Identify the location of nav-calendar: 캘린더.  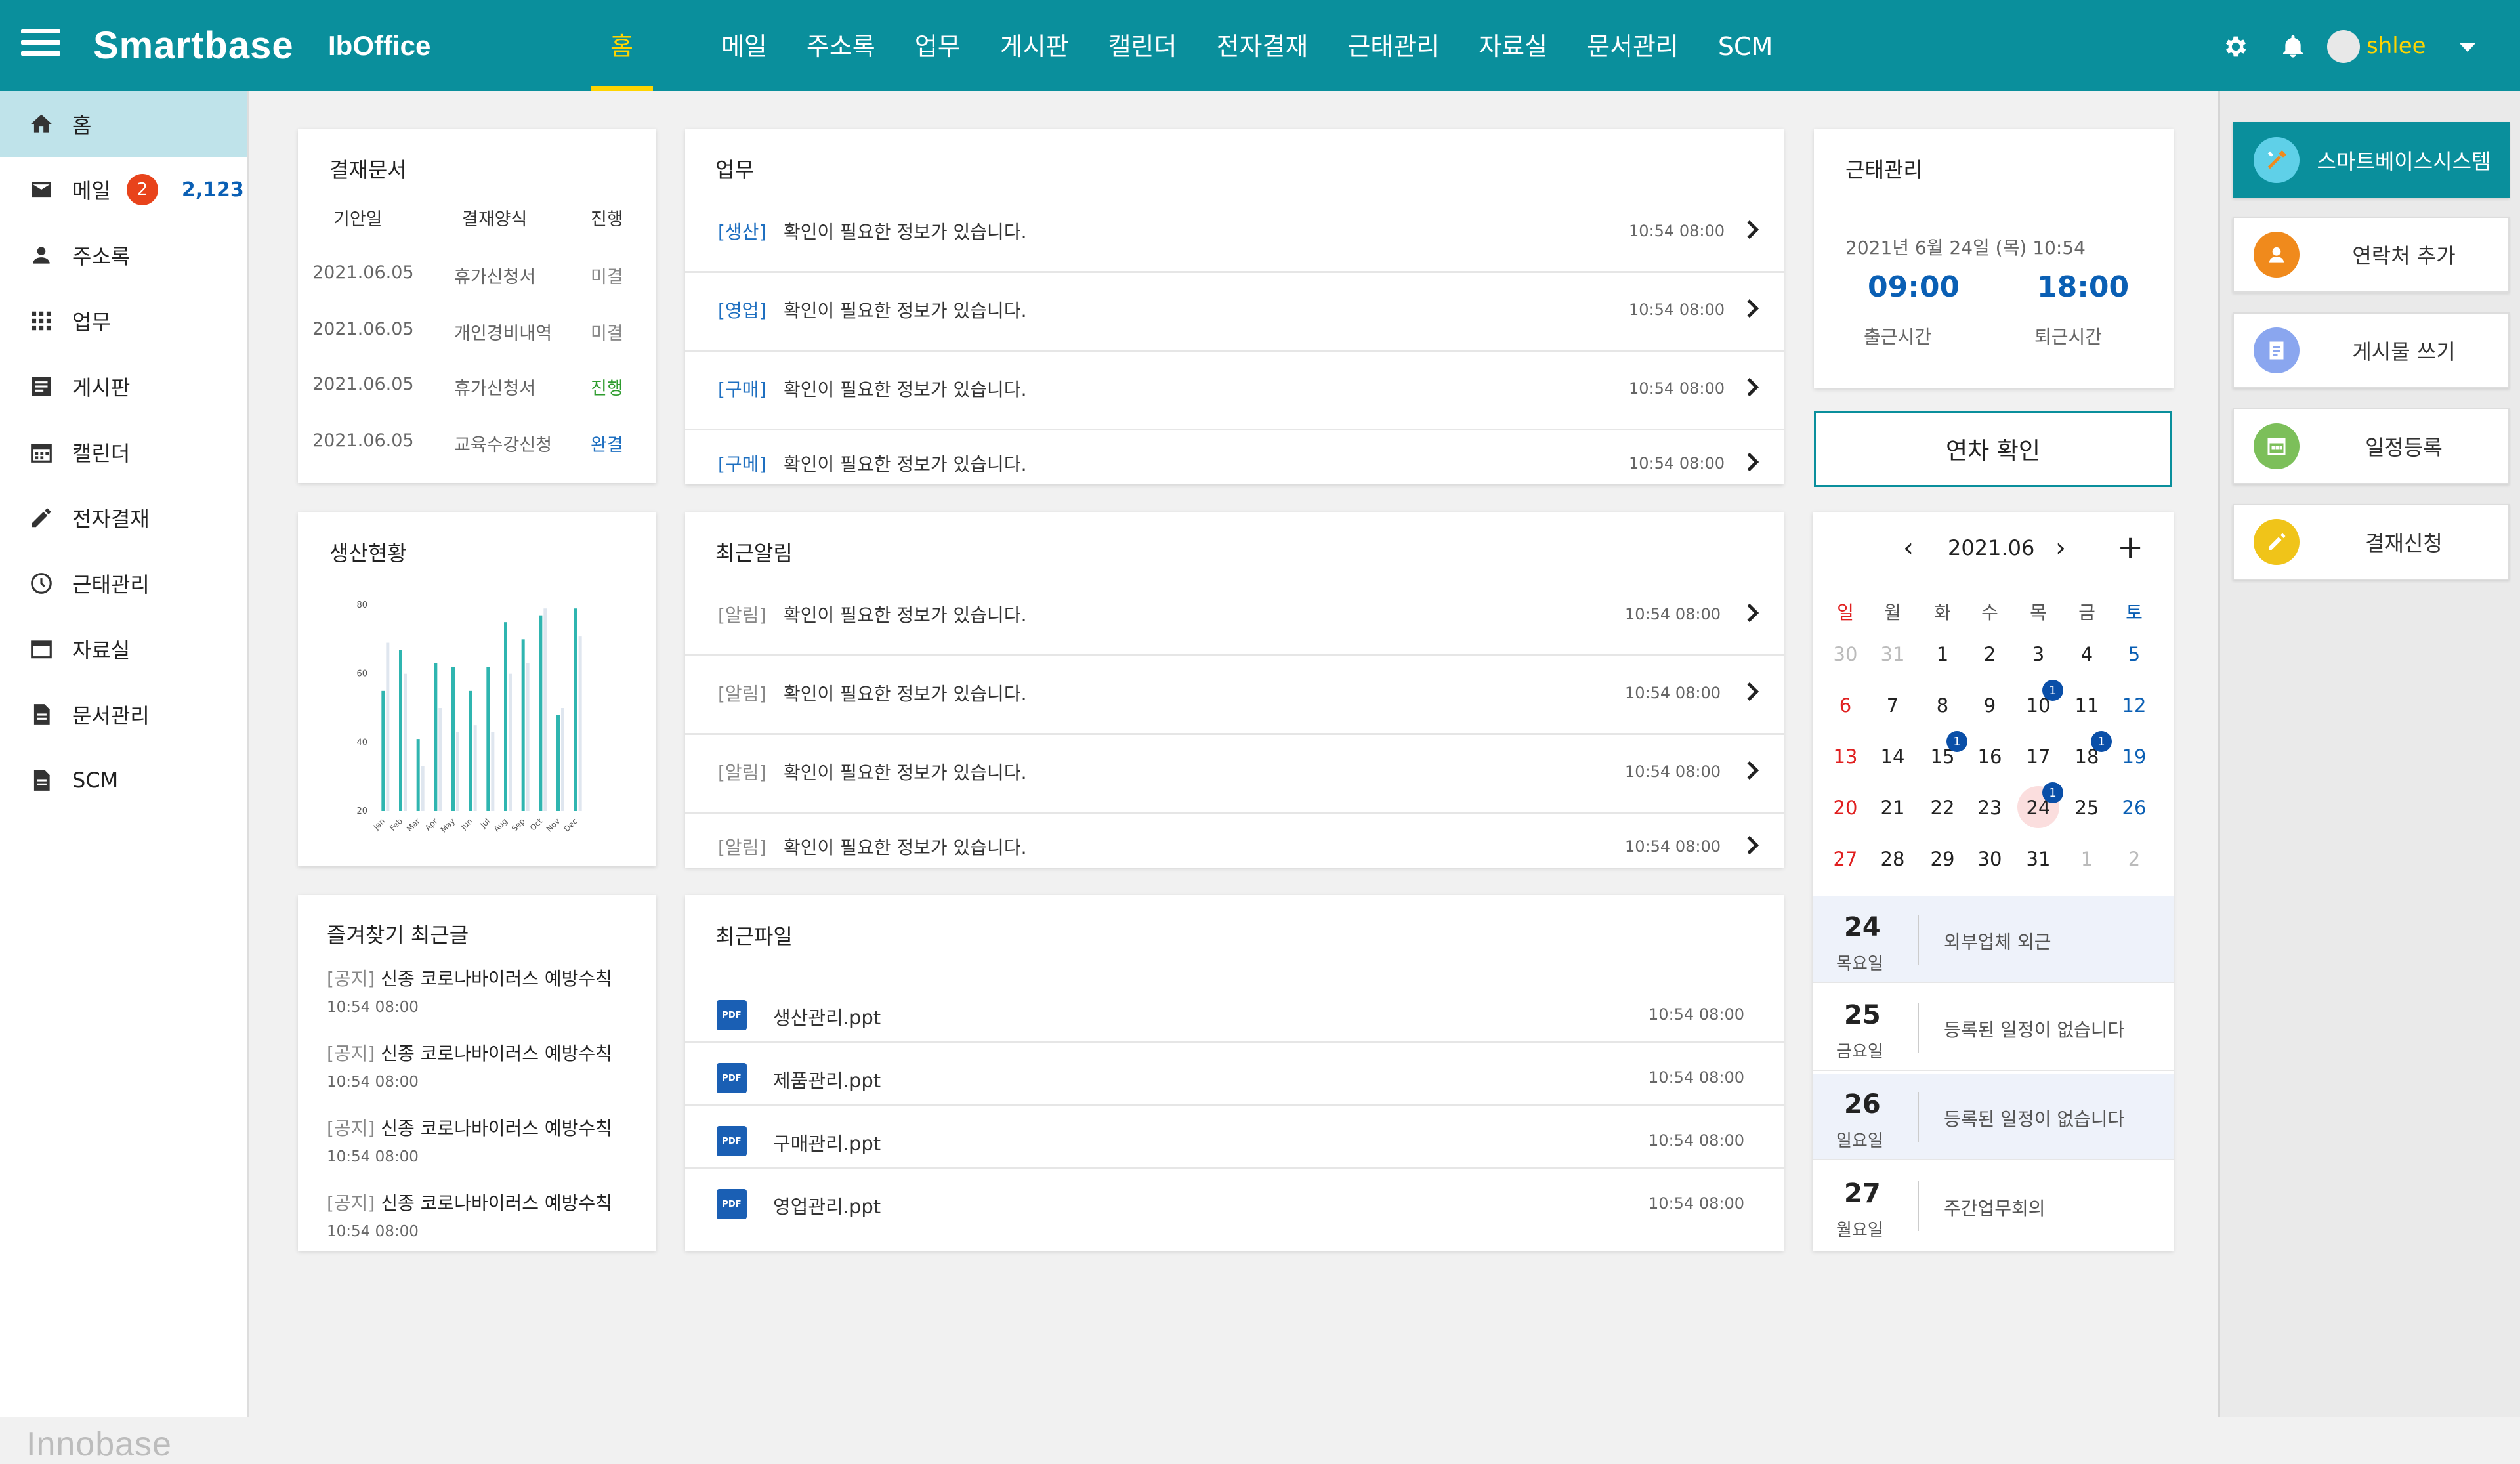
(1143, 45).